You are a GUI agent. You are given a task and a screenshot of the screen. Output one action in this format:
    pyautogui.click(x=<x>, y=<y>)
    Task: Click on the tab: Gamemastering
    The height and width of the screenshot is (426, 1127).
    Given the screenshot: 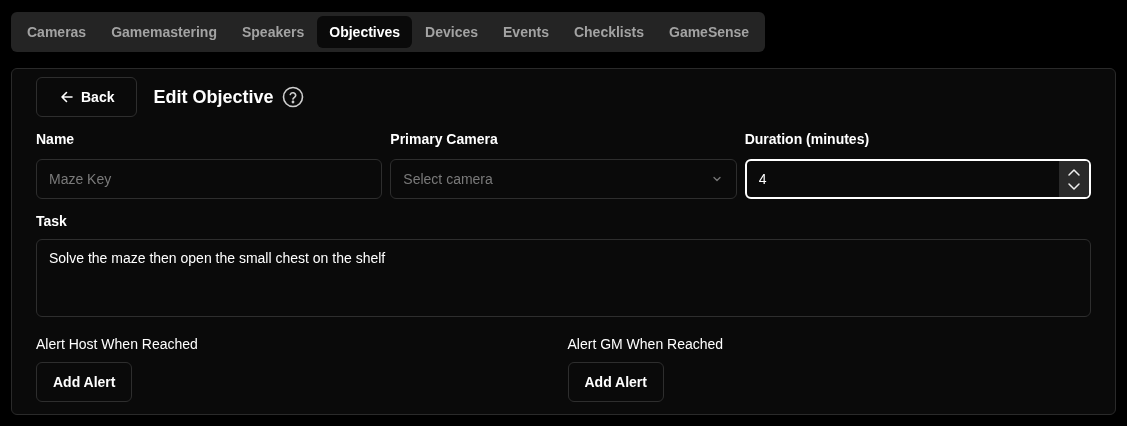 What is the action you would take?
    pyautogui.click(x=164, y=32)
    